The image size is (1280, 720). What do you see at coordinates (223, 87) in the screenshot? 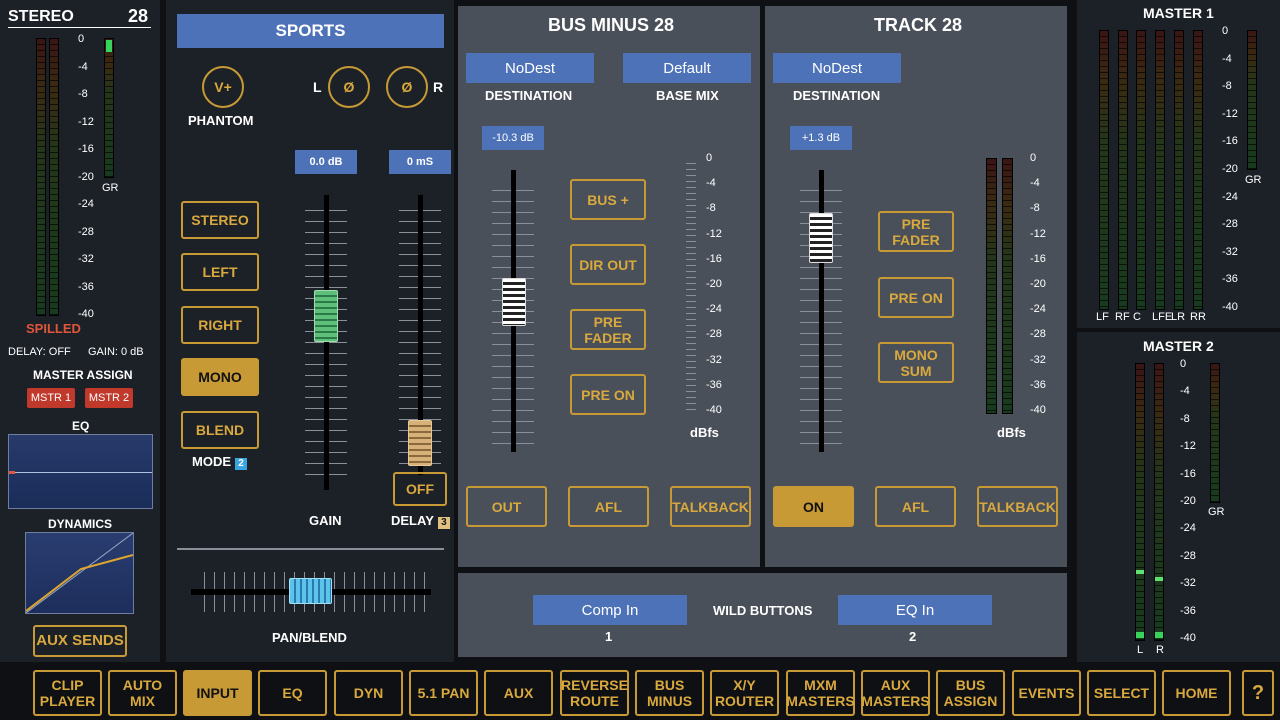
I see `phantom-button: V+` at bounding box center [223, 87].